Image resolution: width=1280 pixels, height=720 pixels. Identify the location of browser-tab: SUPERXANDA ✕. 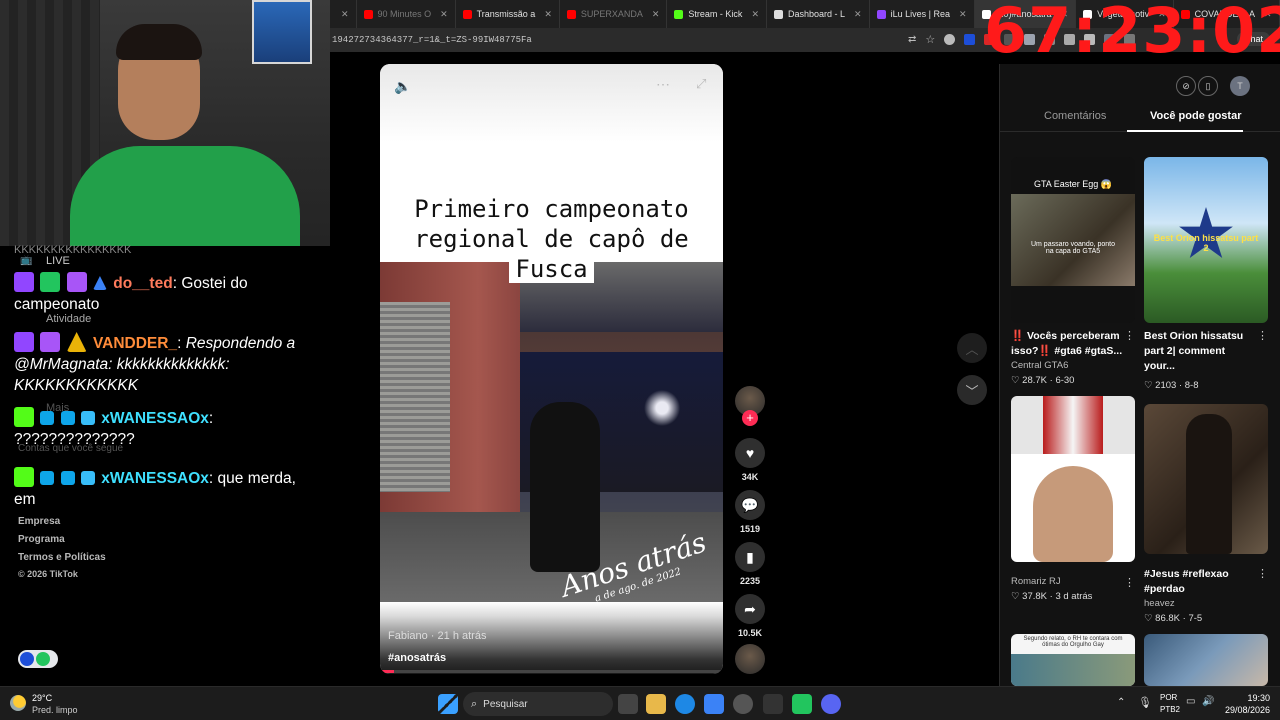
(614, 14).